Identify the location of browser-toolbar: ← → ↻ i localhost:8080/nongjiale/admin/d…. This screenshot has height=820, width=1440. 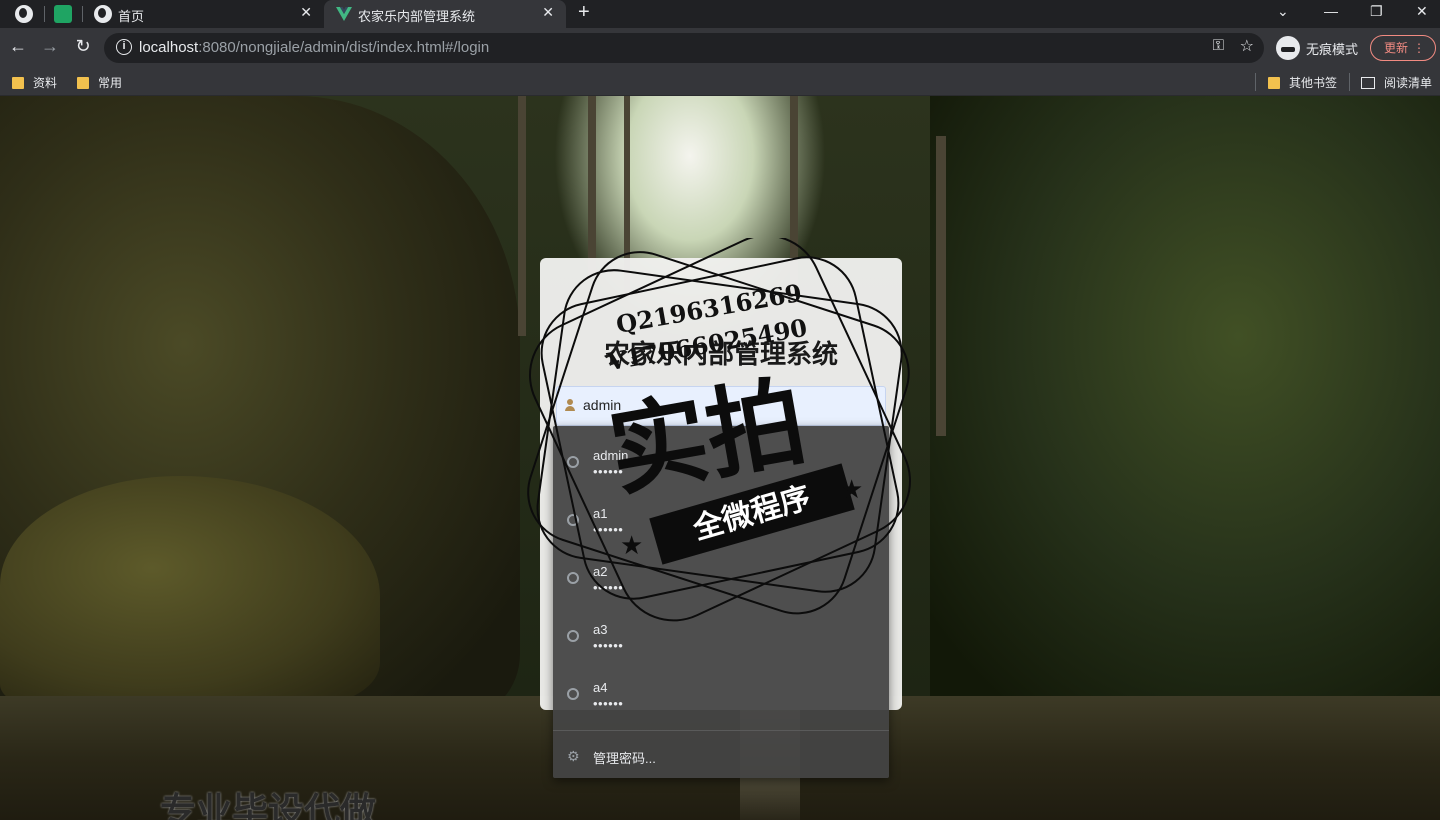
(720, 48).